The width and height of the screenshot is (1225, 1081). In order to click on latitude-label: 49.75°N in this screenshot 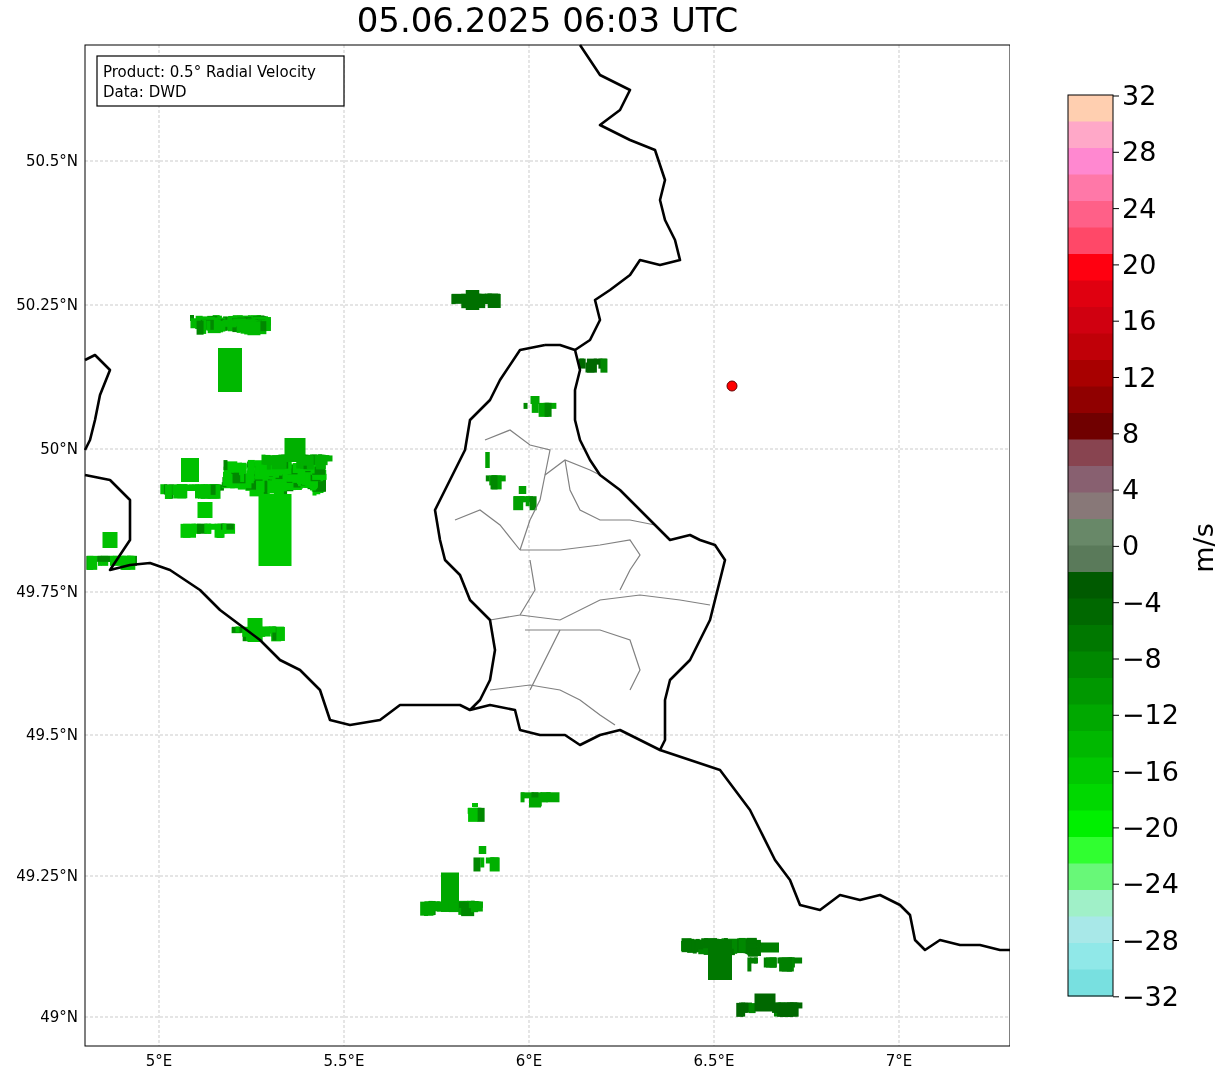, I will do `click(47, 592)`.